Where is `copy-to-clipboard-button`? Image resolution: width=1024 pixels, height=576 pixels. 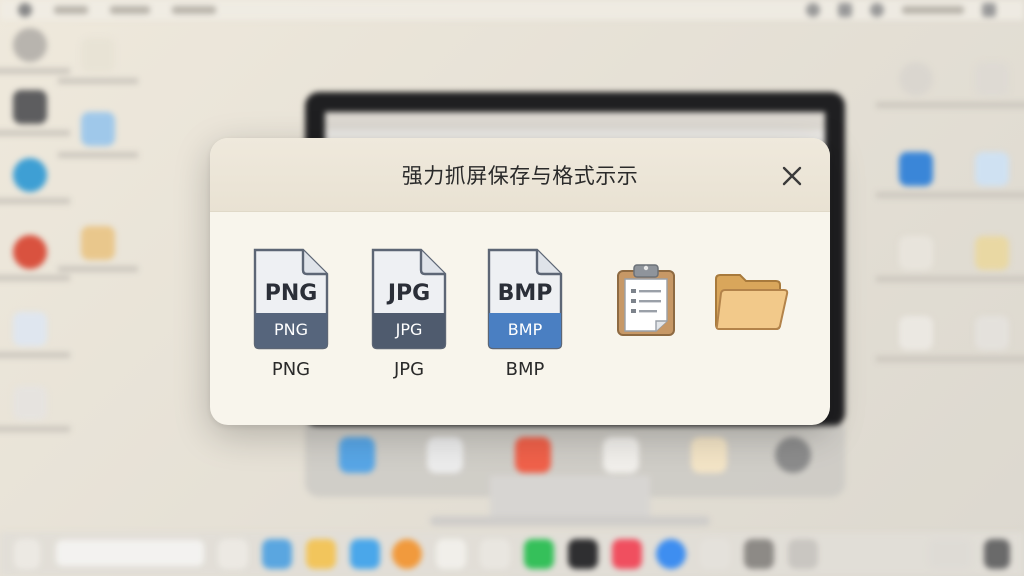 copy-to-clipboard-button is located at coordinates (646, 301).